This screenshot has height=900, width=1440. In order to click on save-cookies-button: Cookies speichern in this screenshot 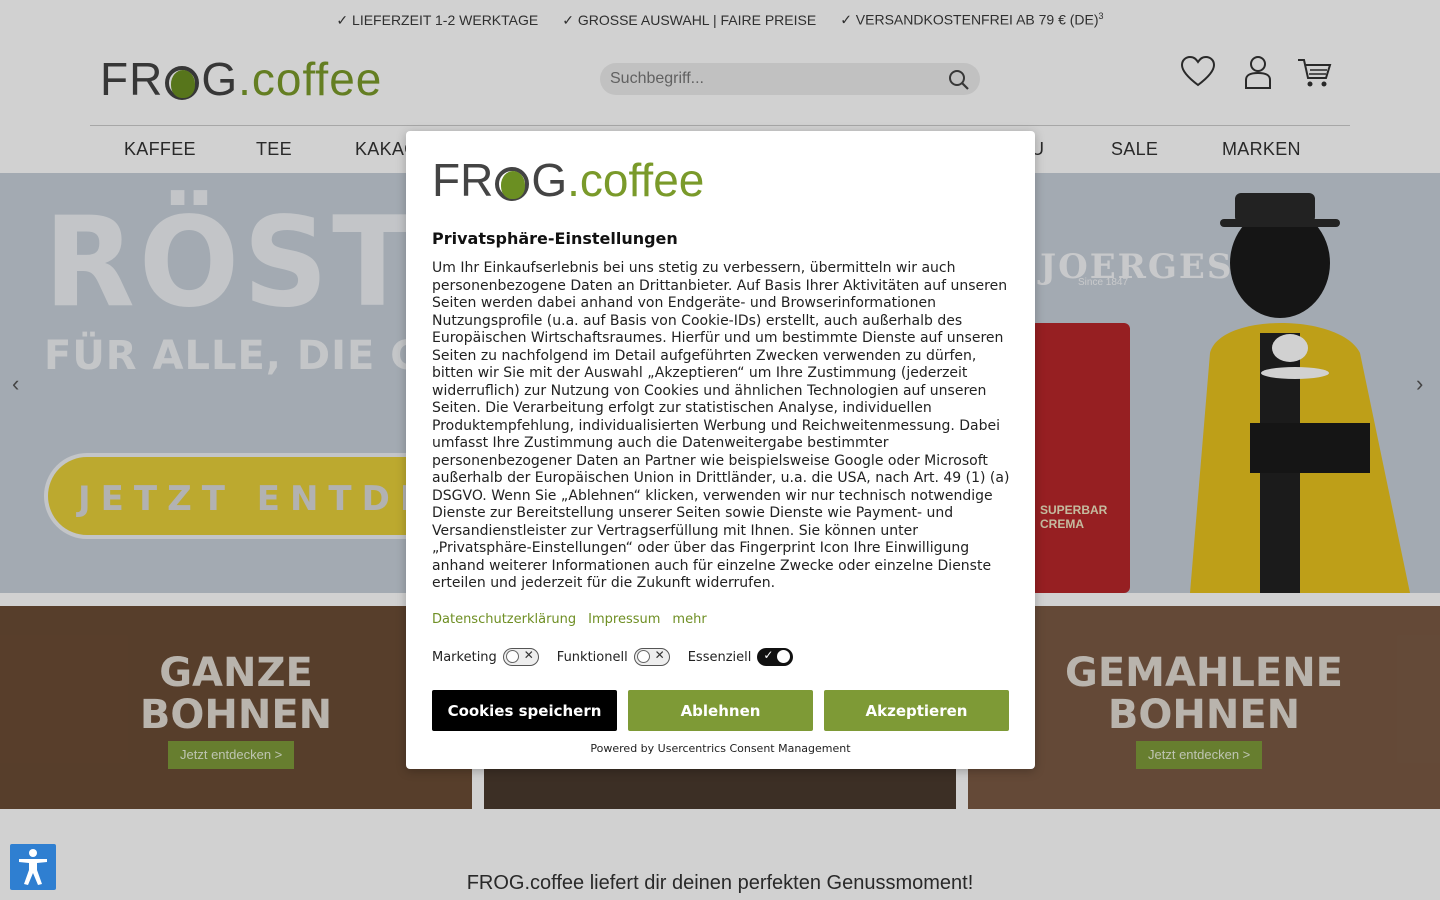, I will do `click(524, 710)`.